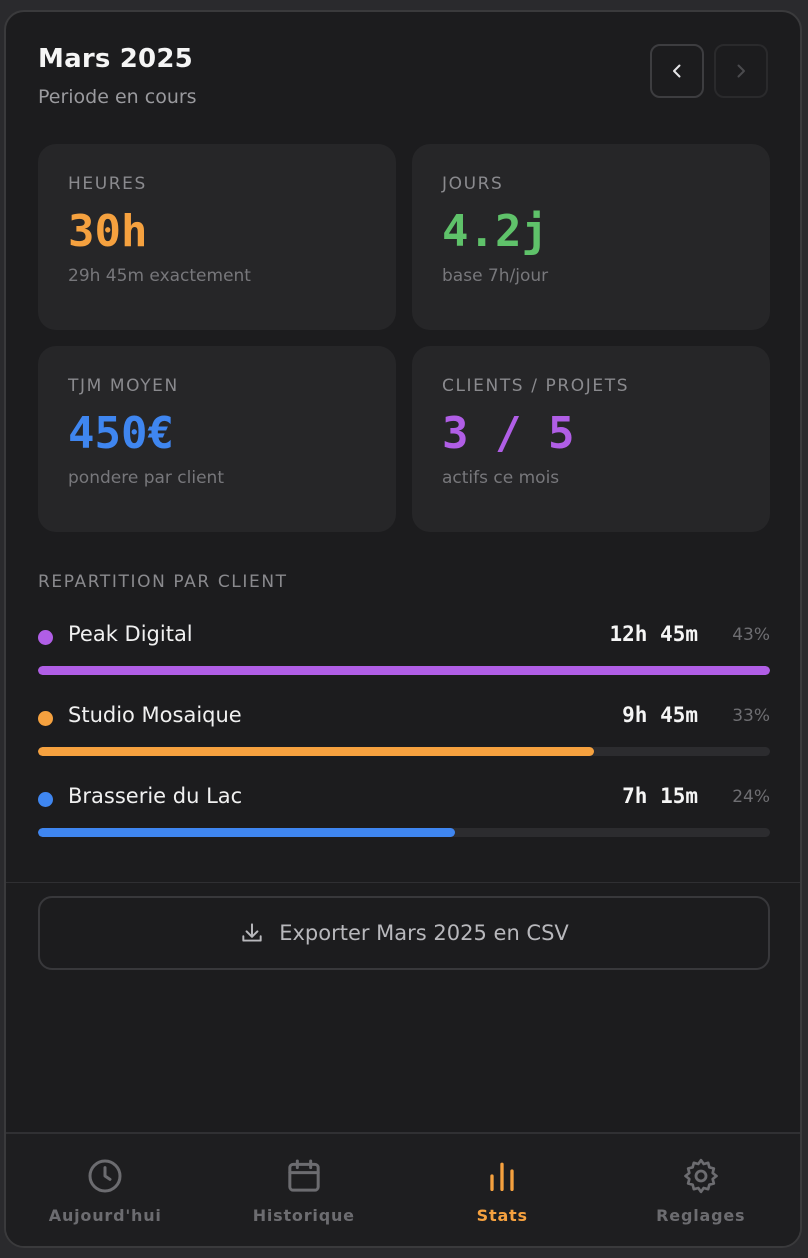 Image resolution: width=808 pixels, height=1258 pixels. I want to click on tab-bar: Aujourd'hui Historique Stats Reglages, so click(403, 1189).